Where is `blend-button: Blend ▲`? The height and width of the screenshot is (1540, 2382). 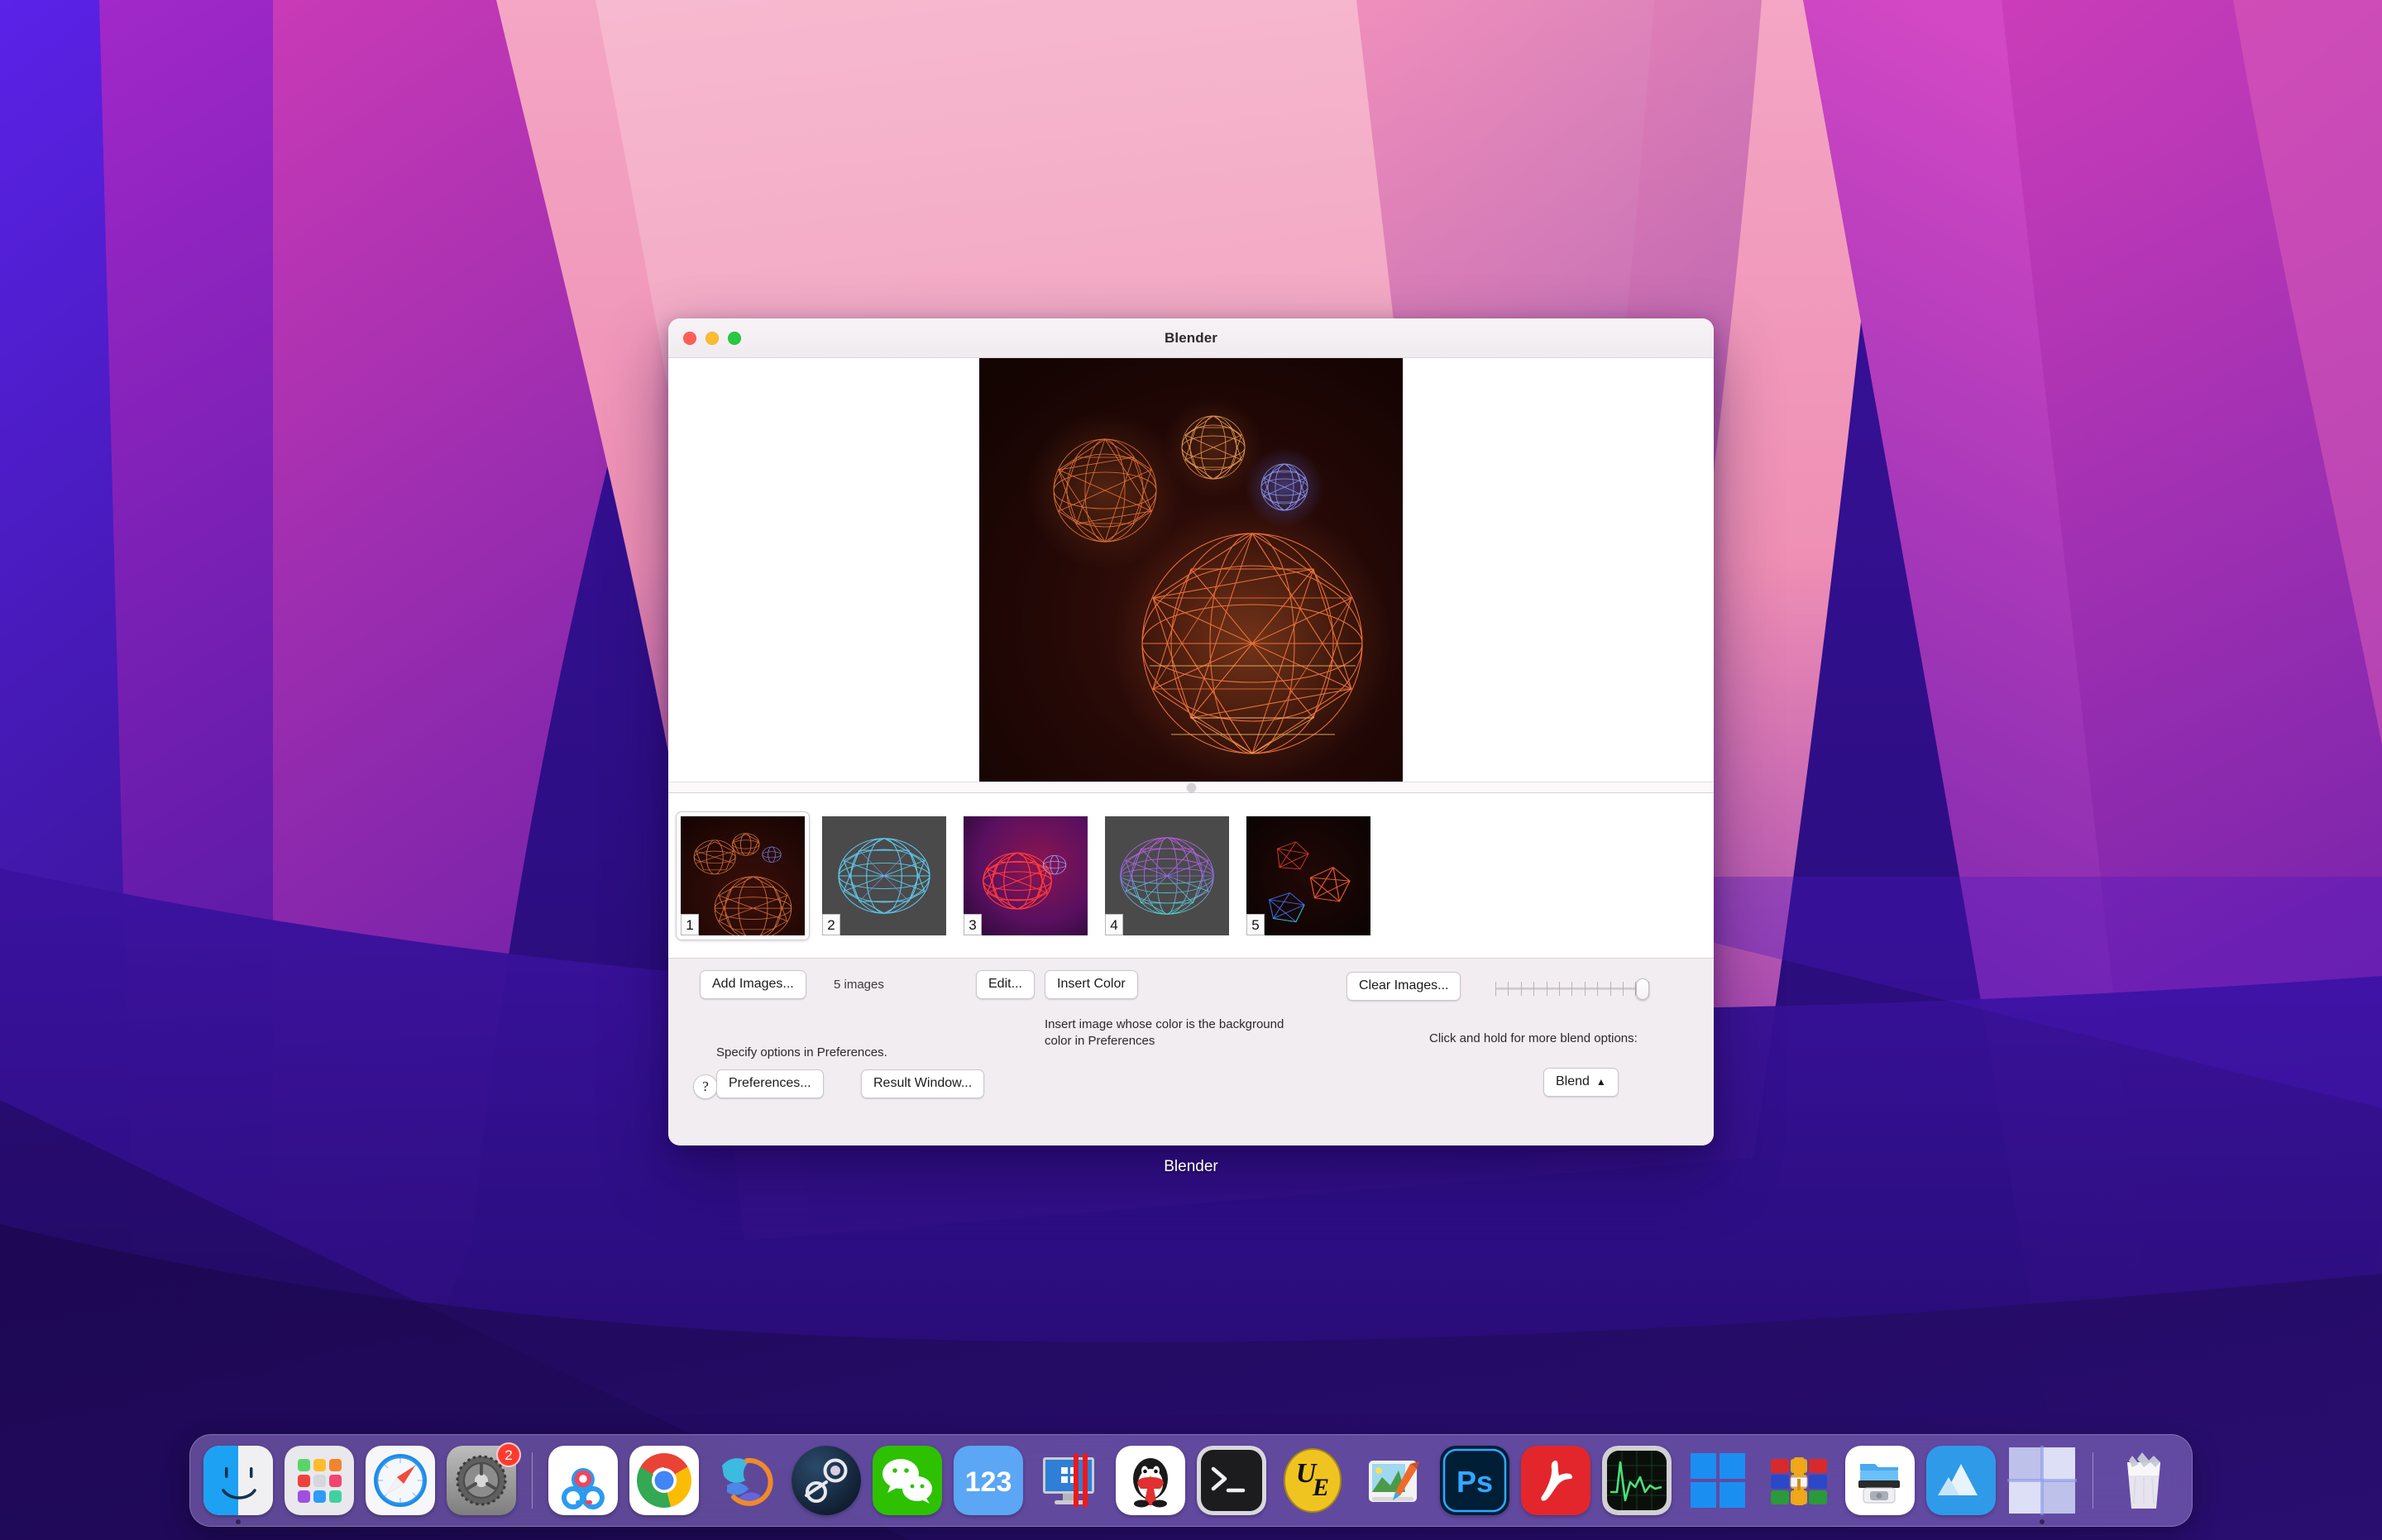
blend-button: Blend ▲ is located at coordinates (1581, 1082).